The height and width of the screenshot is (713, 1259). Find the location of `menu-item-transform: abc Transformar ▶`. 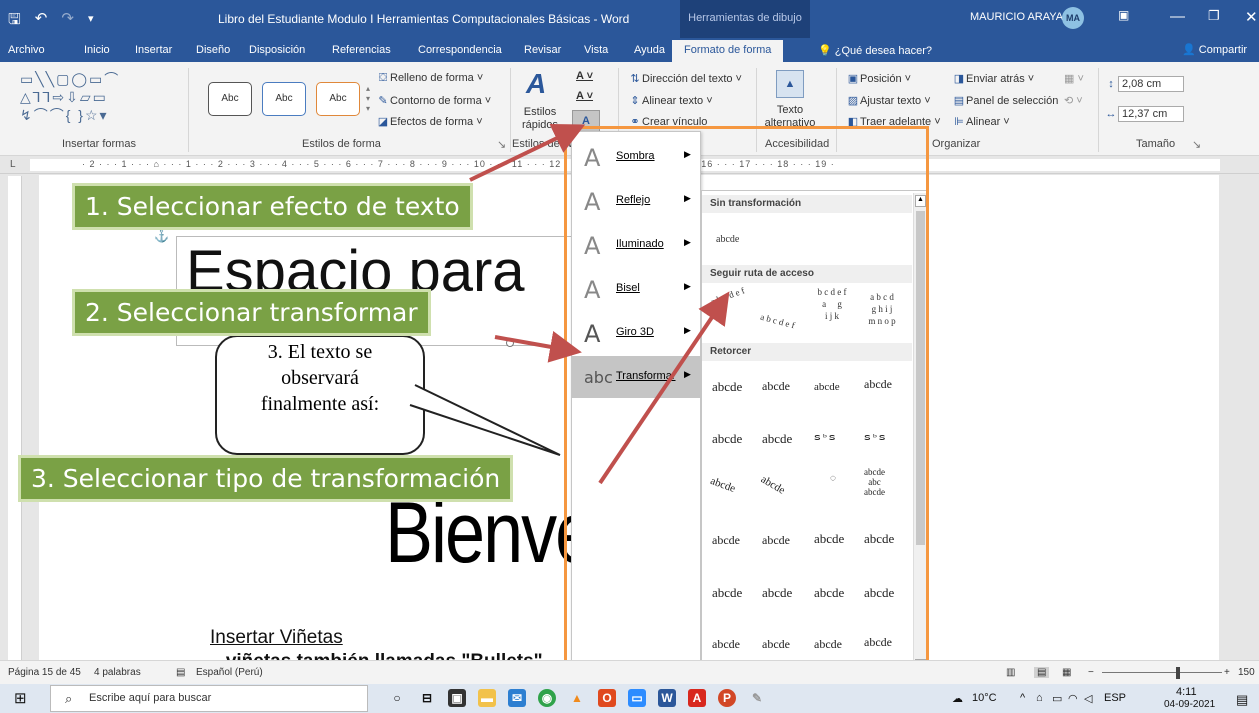

menu-item-transform: abc Transformar ▶ is located at coordinates (637, 377).